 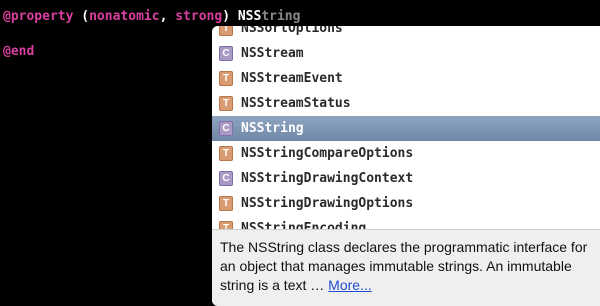 I want to click on completion-item-label: NSStringDrawingContext, so click(x=327, y=178).